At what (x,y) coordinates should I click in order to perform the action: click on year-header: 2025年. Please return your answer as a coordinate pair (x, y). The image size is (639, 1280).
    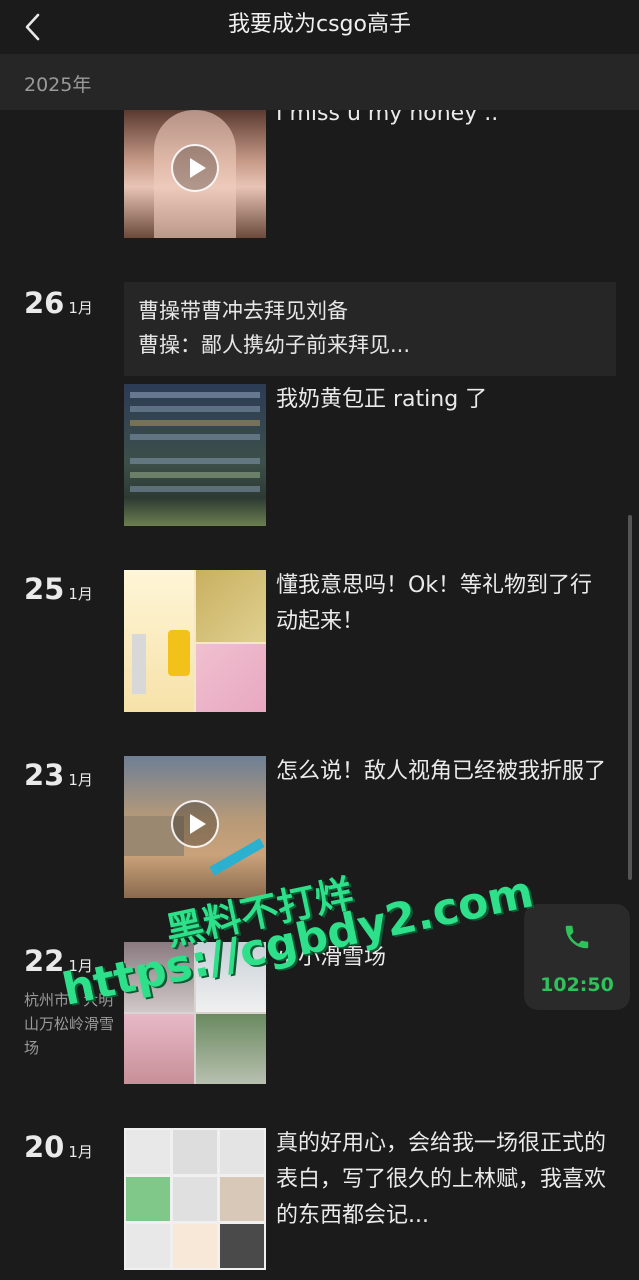
    Looking at the image, I should click on (319, 82).